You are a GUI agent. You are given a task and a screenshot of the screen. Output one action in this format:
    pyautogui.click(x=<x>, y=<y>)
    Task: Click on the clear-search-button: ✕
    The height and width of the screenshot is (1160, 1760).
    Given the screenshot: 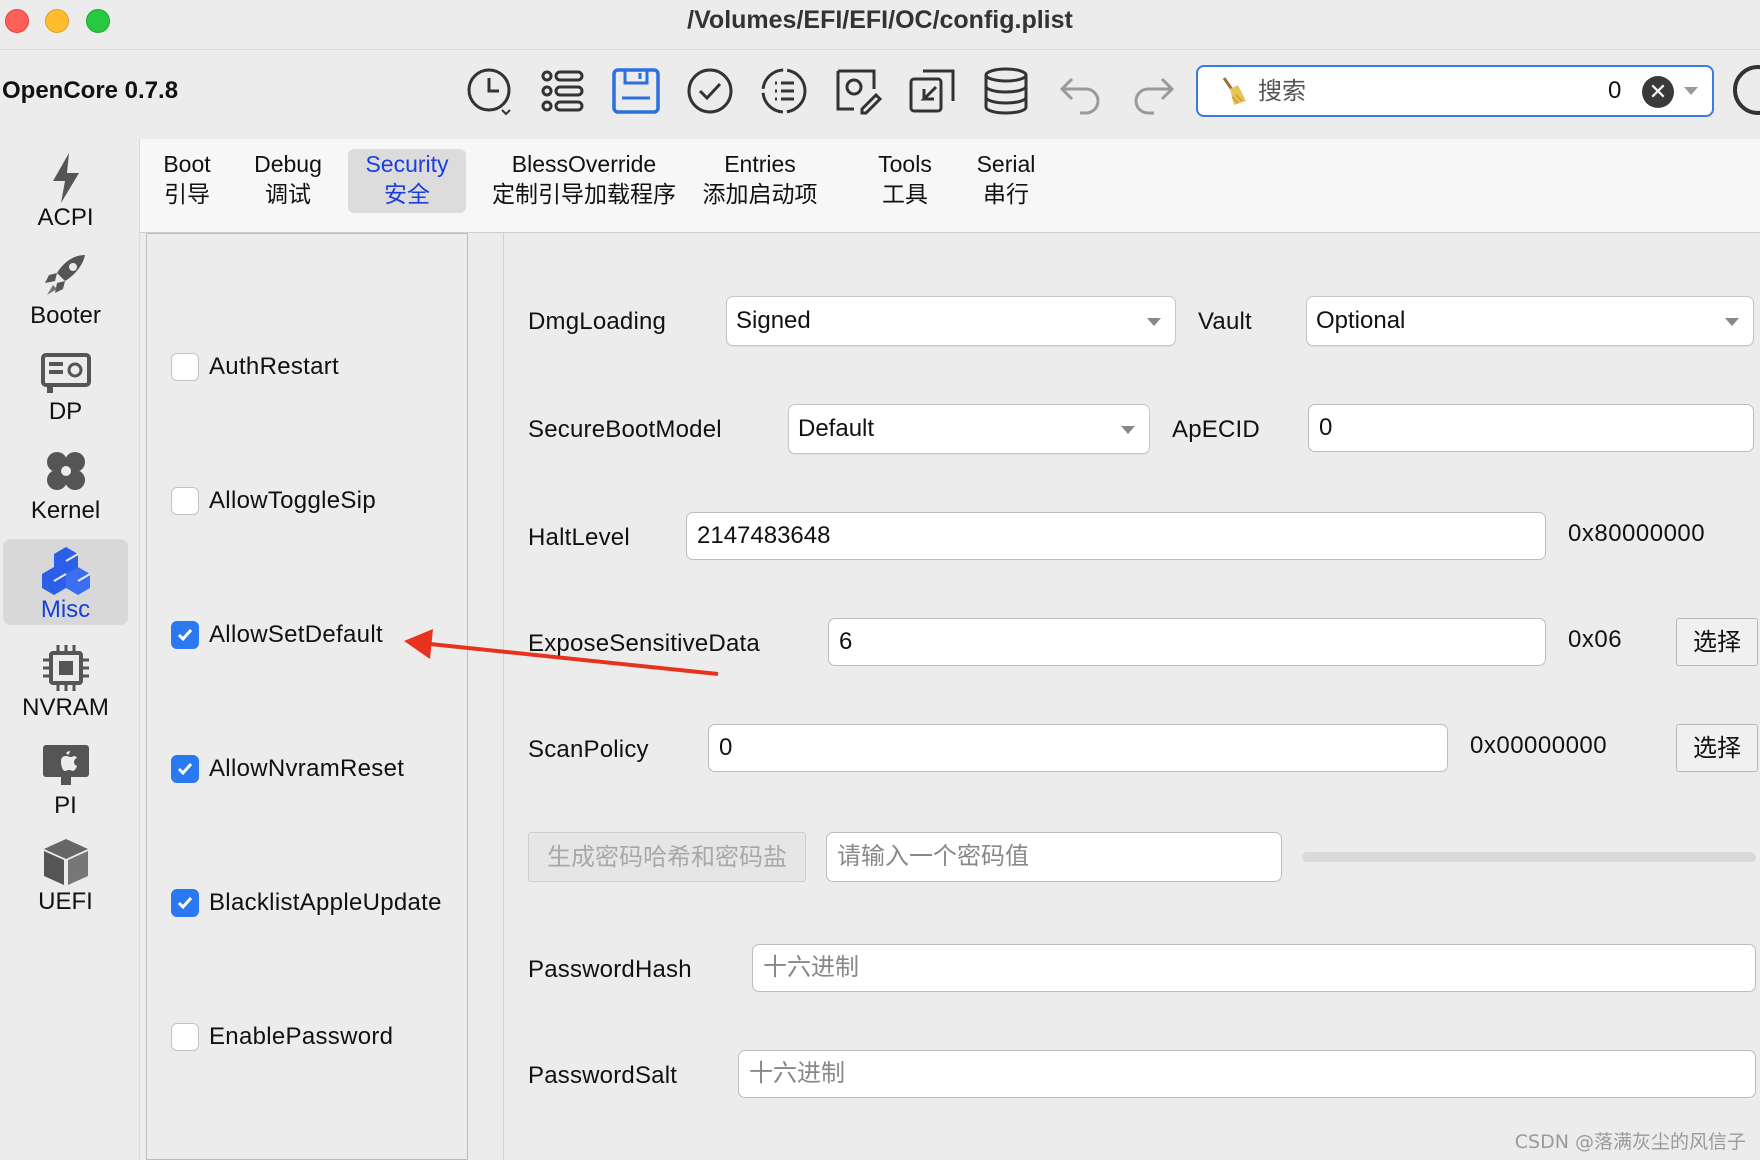 What is the action you would take?
    pyautogui.click(x=1658, y=92)
    